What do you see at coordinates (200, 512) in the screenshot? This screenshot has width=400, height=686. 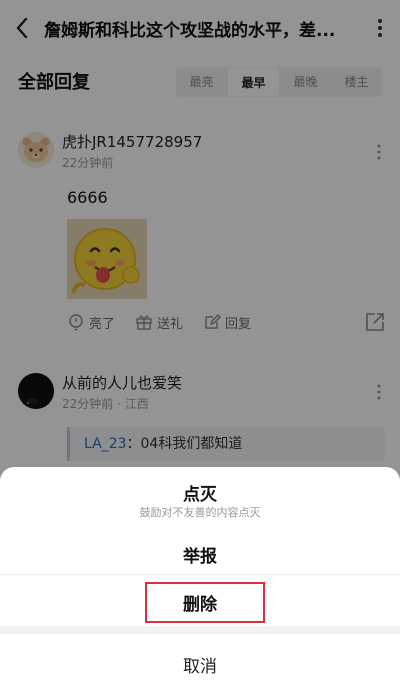 I see `dianmie-description: 鼓励对不友善的内容点灭` at bounding box center [200, 512].